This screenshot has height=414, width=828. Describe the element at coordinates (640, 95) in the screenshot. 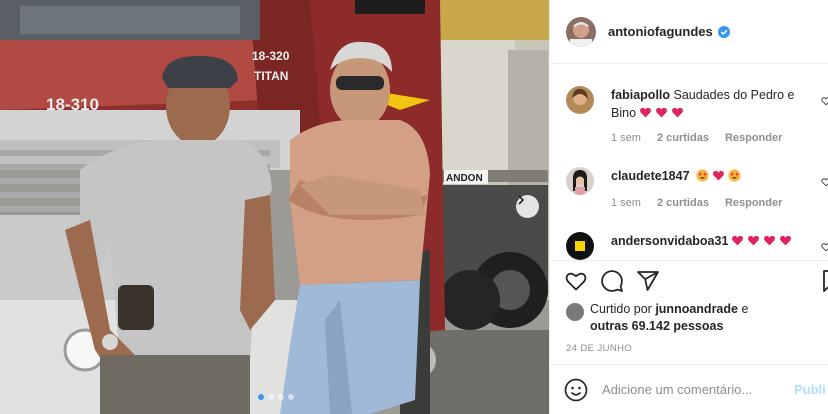

I see `comment-username: fabiapollo` at that location.